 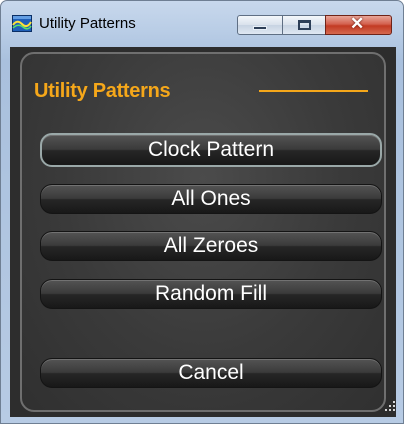 What do you see at coordinates (211, 373) in the screenshot?
I see `cancel-button: Cancel` at bounding box center [211, 373].